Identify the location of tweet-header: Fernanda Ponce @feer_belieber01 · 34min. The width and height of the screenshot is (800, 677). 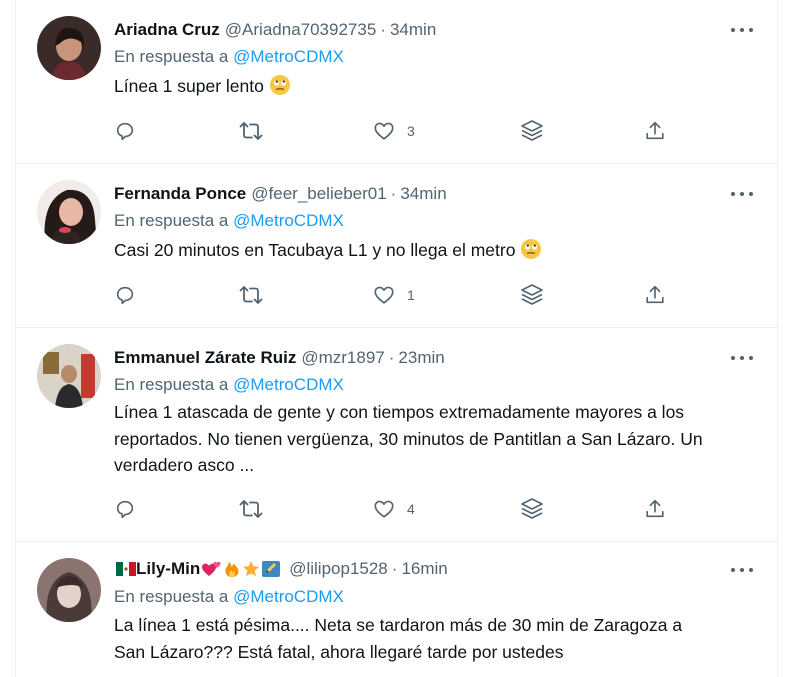
(280, 194).